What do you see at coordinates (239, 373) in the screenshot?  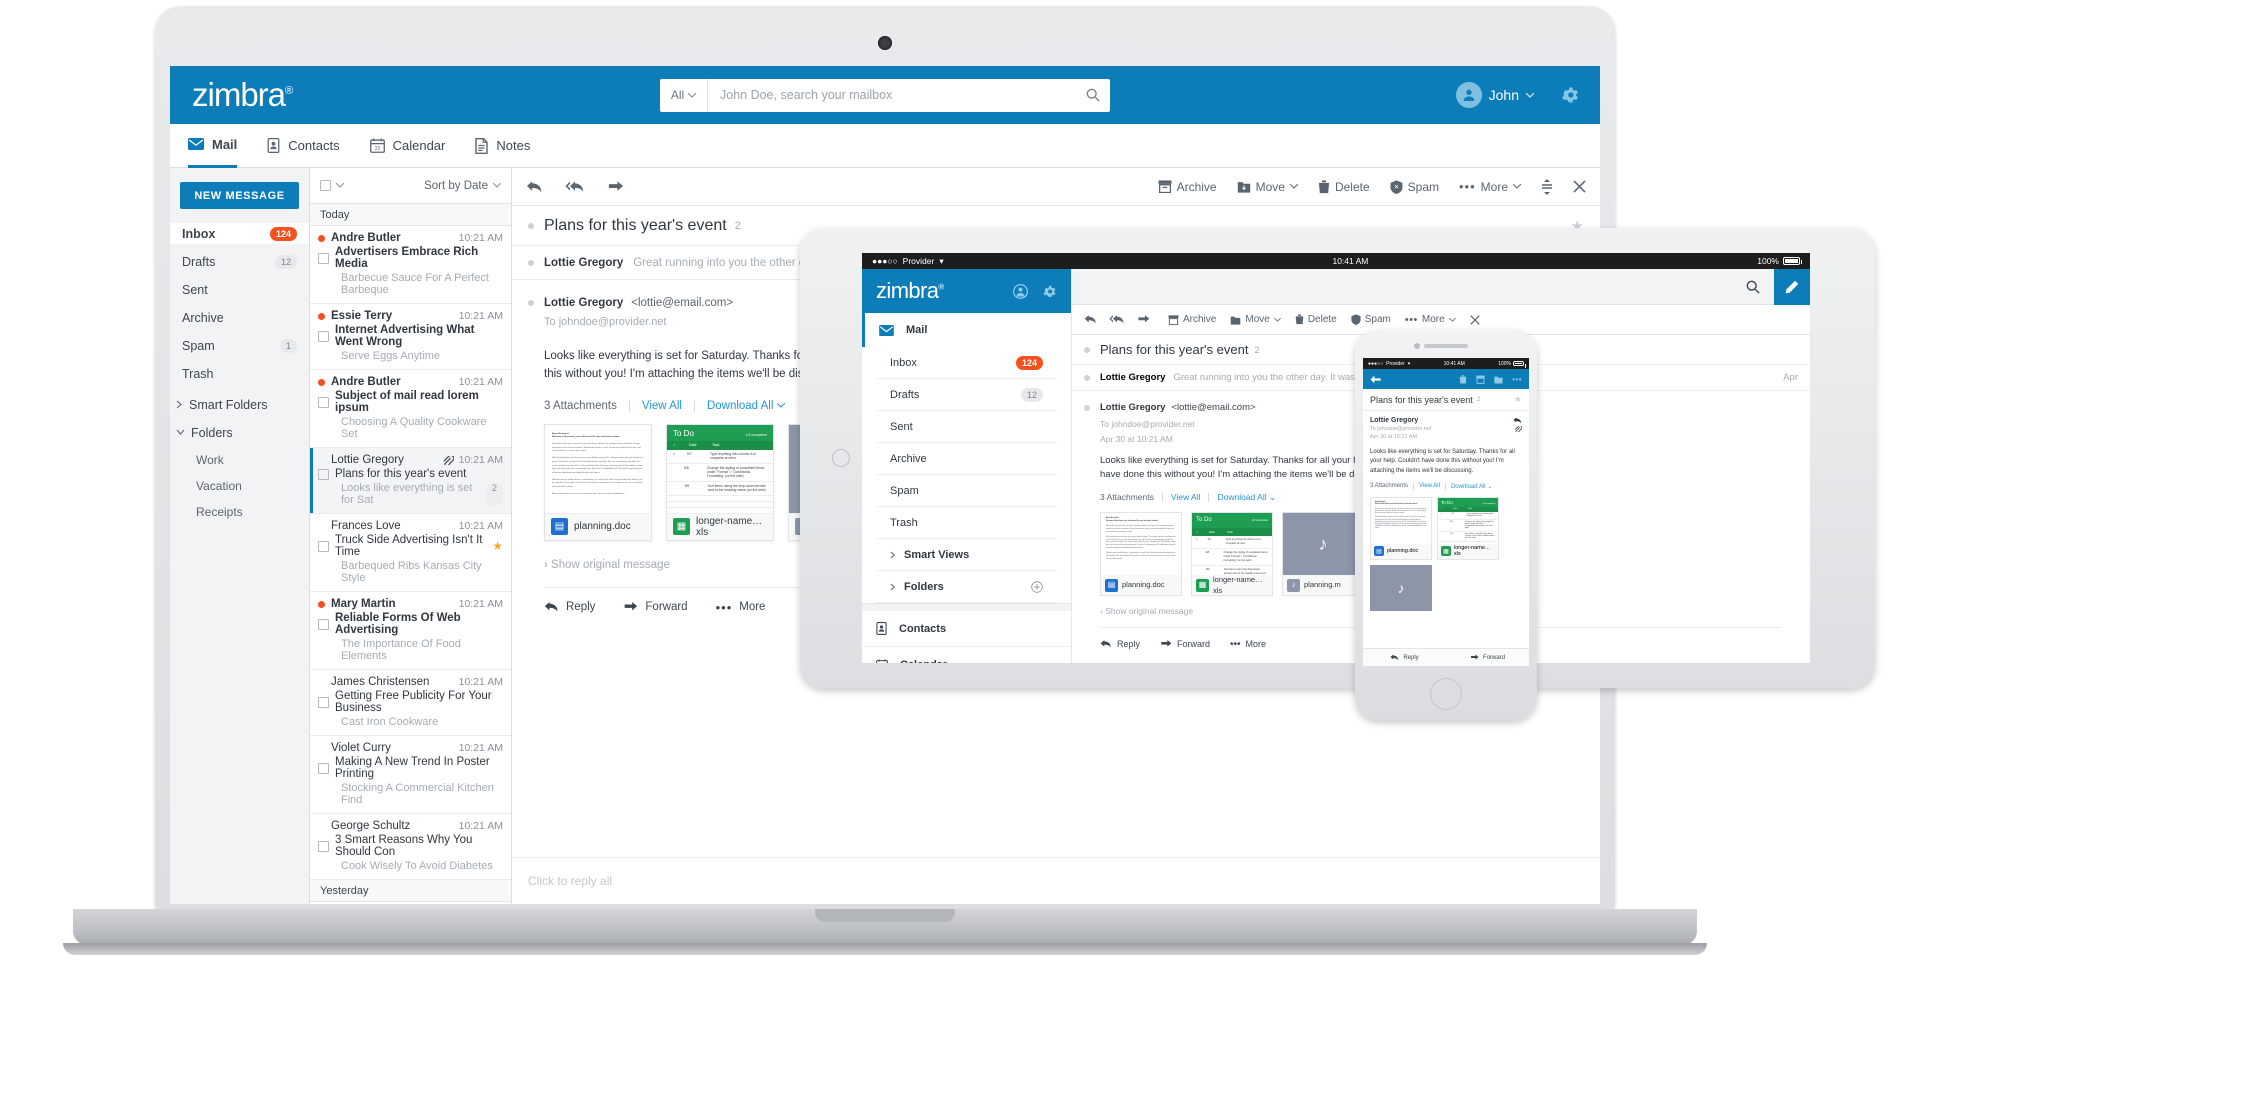 I see `sidebar-item-trash: Trash` at bounding box center [239, 373].